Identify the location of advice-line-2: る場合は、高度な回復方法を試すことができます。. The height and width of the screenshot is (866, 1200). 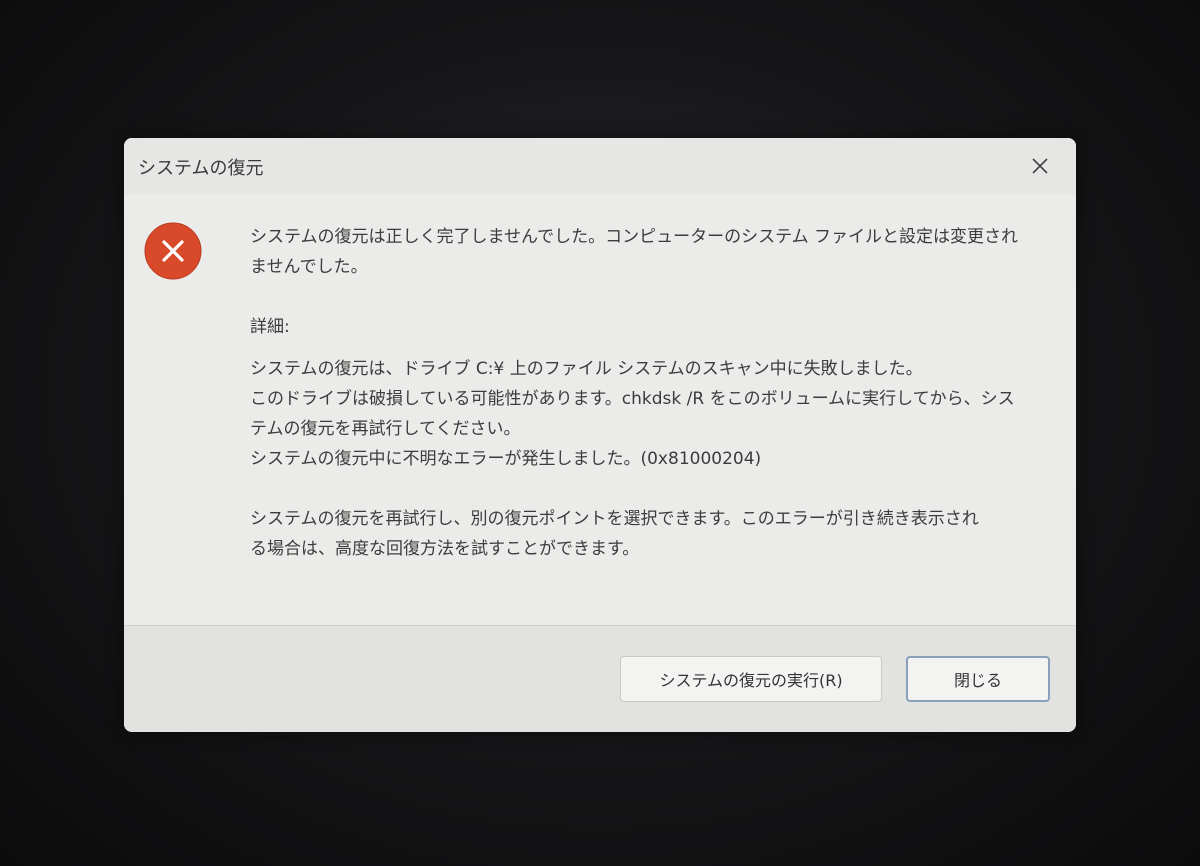
(445, 549).